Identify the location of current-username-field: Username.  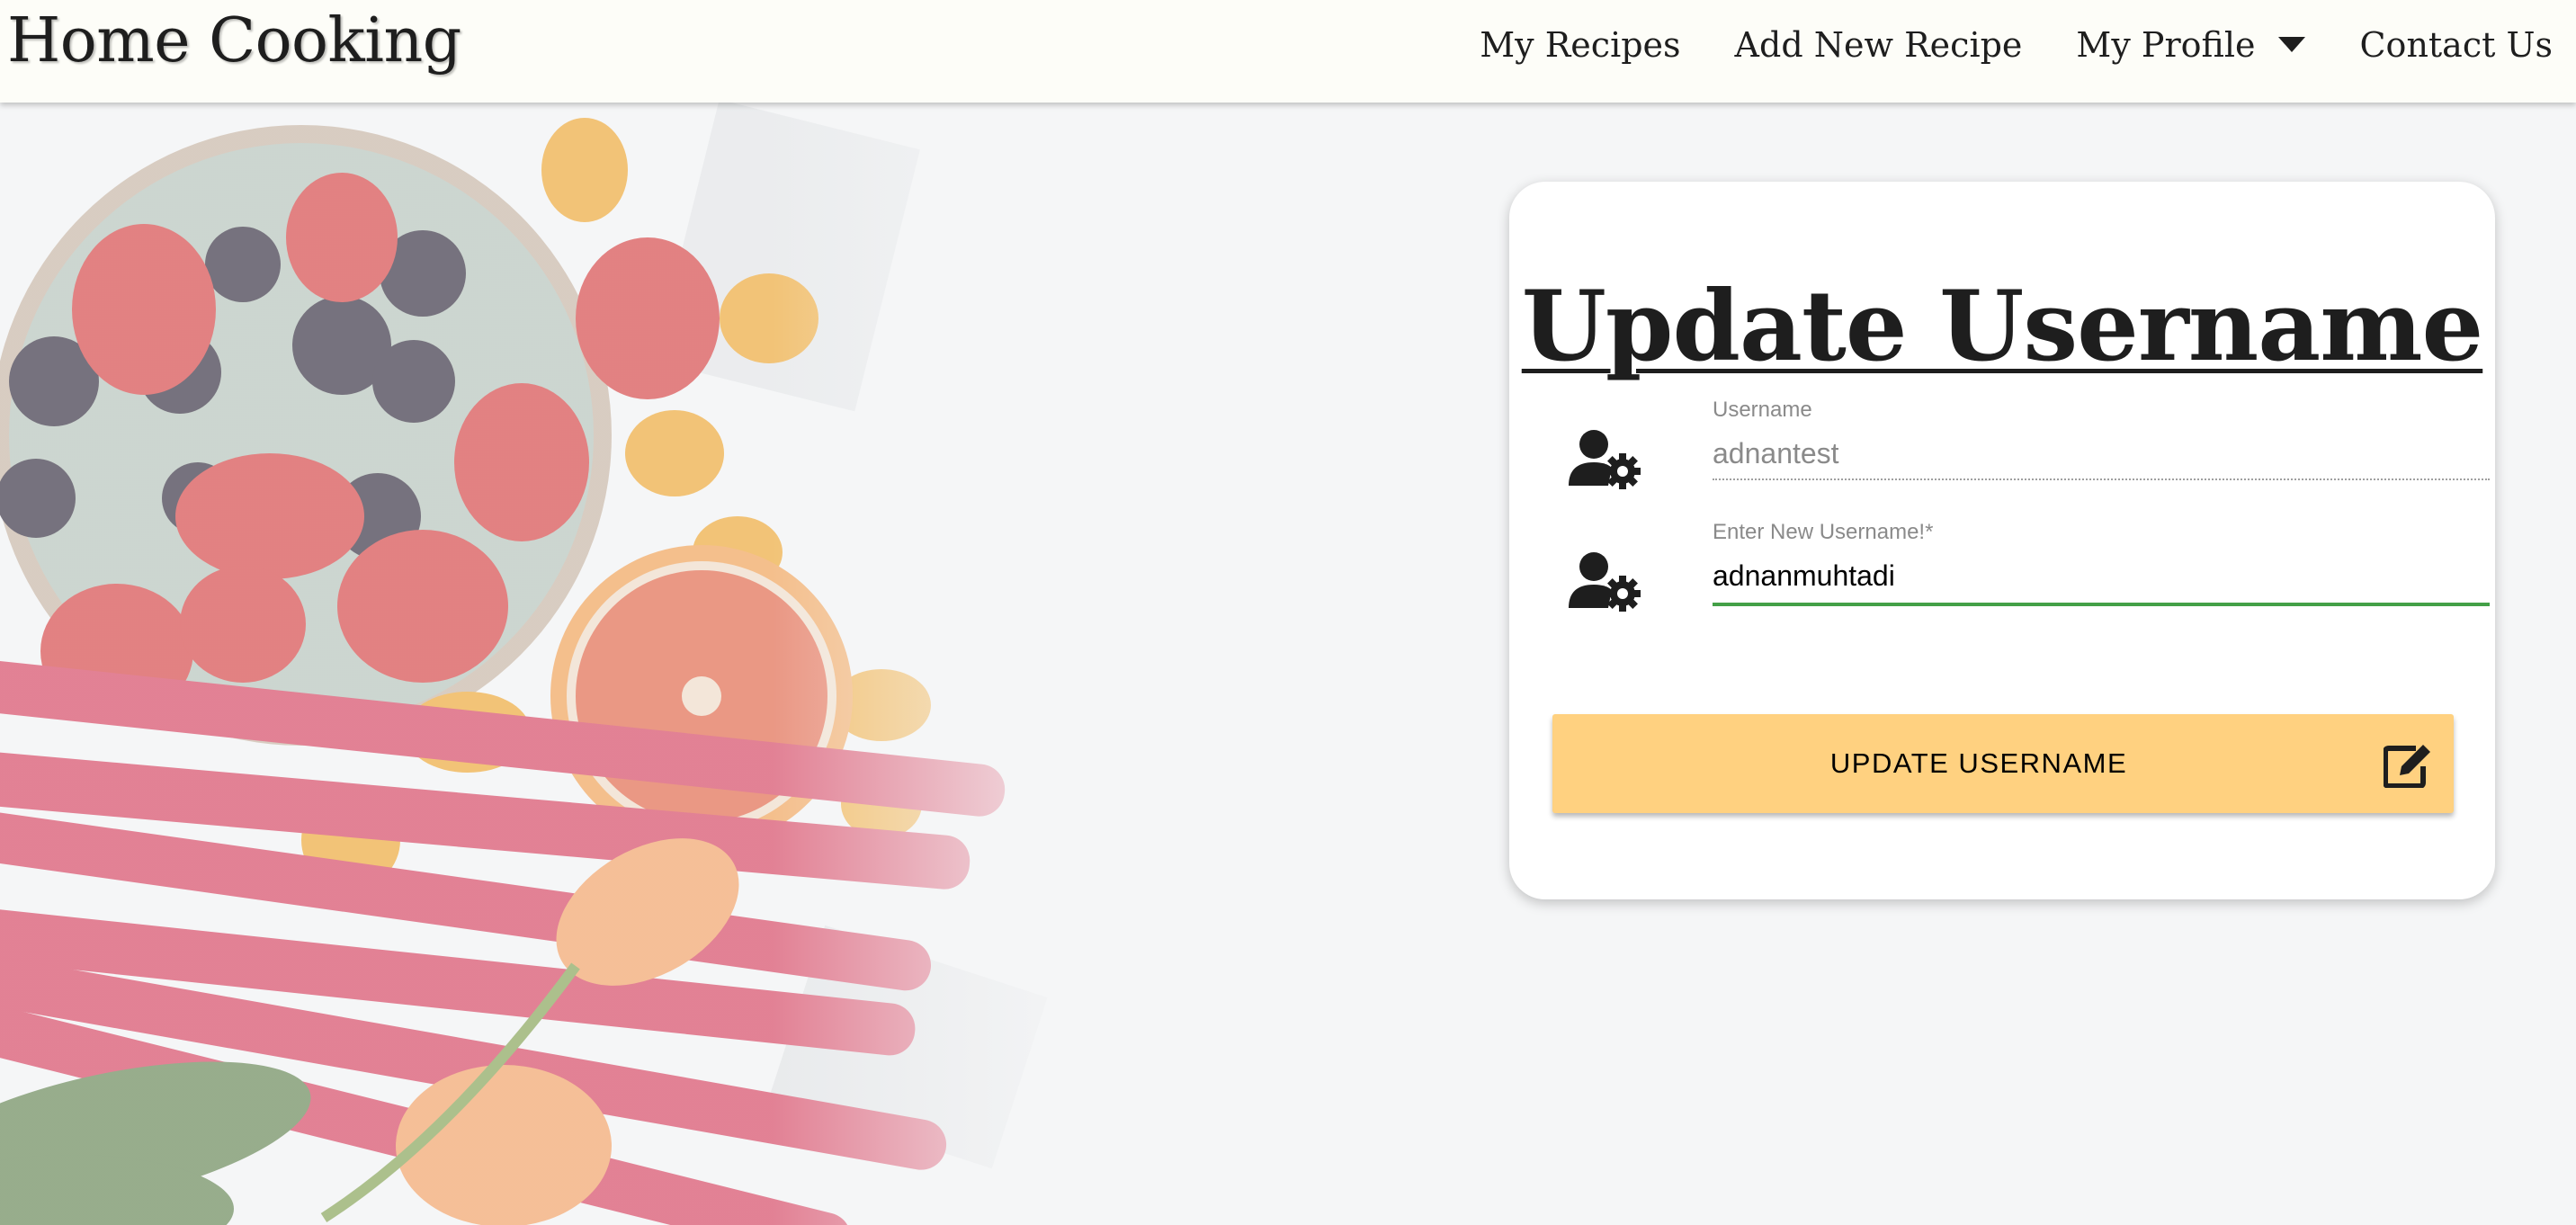
(2030, 450).